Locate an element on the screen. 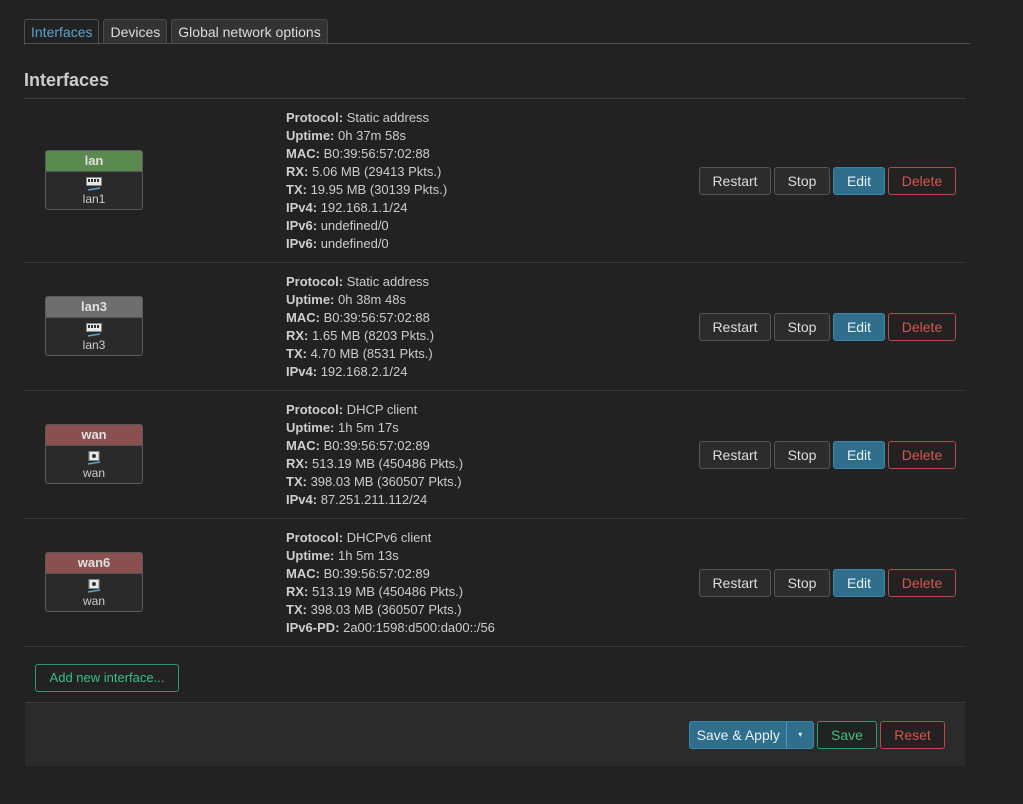  interface-badge: wan wan is located at coordinates (94, 454).